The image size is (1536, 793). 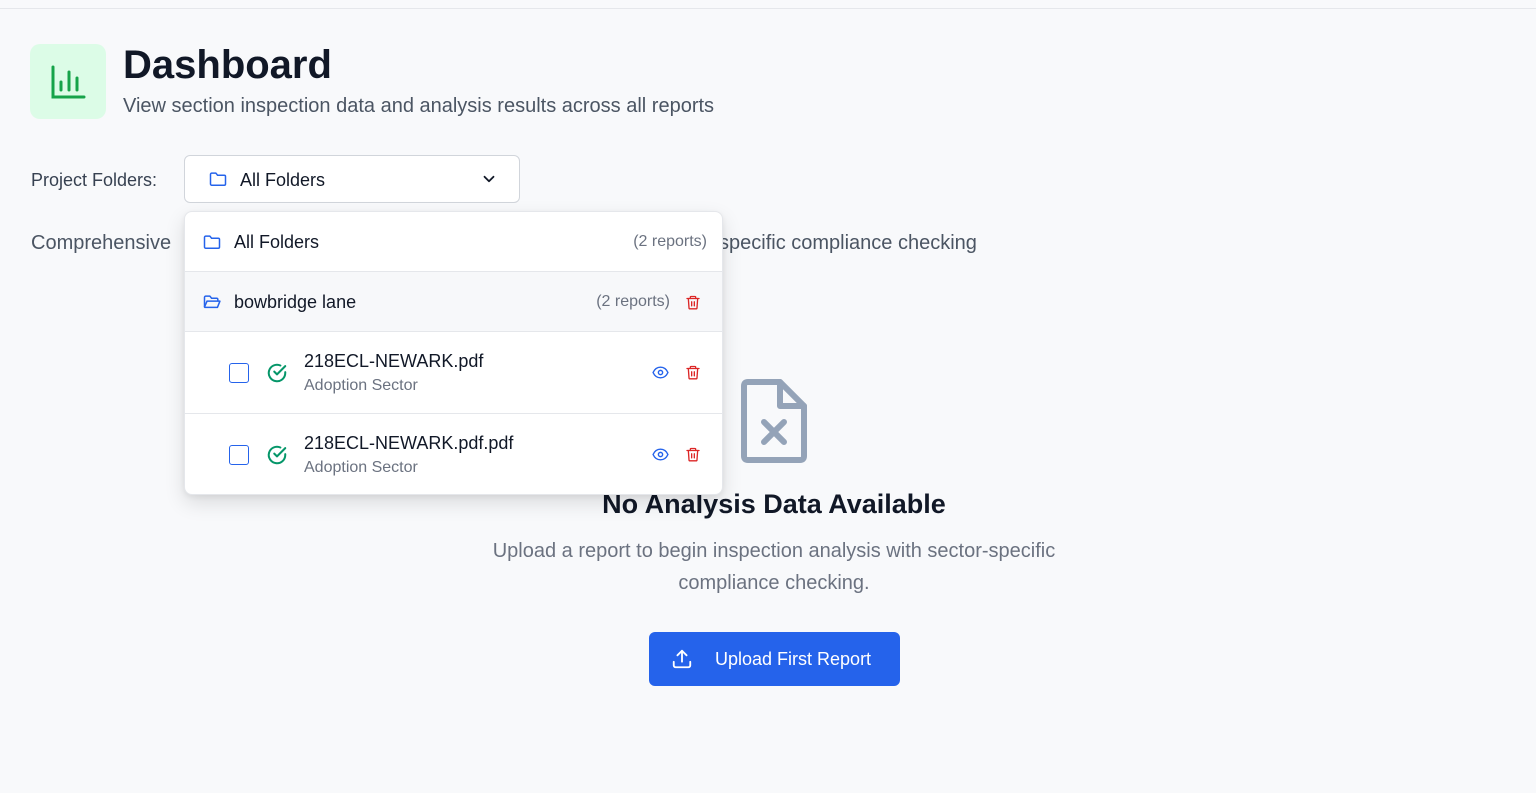 What do you see at coordinates (409, 443) in the screenshot?
I see `file-name: 218ECL-NEWARK.pdf.pdf` at bounding box center [409, 443].